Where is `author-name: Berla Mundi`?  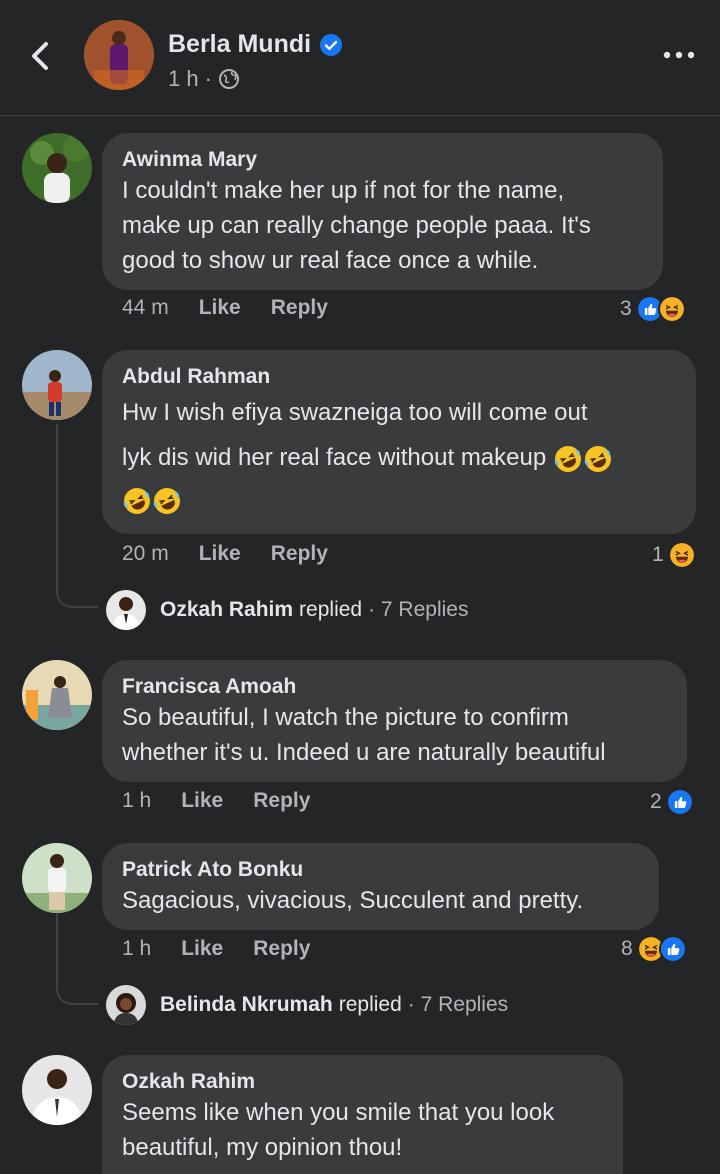 author-name: Berla Mundi is located at coordinates (239, 44).